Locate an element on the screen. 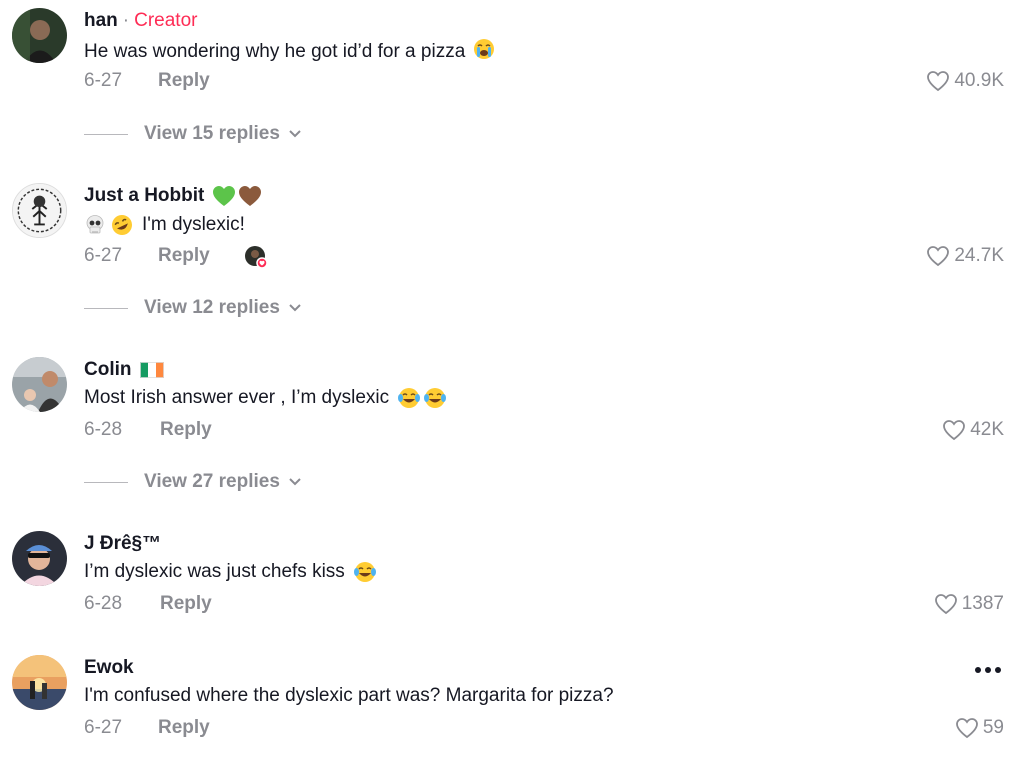  comment-text-row: I'm dyslexic! is located at coordinates (164, 225).